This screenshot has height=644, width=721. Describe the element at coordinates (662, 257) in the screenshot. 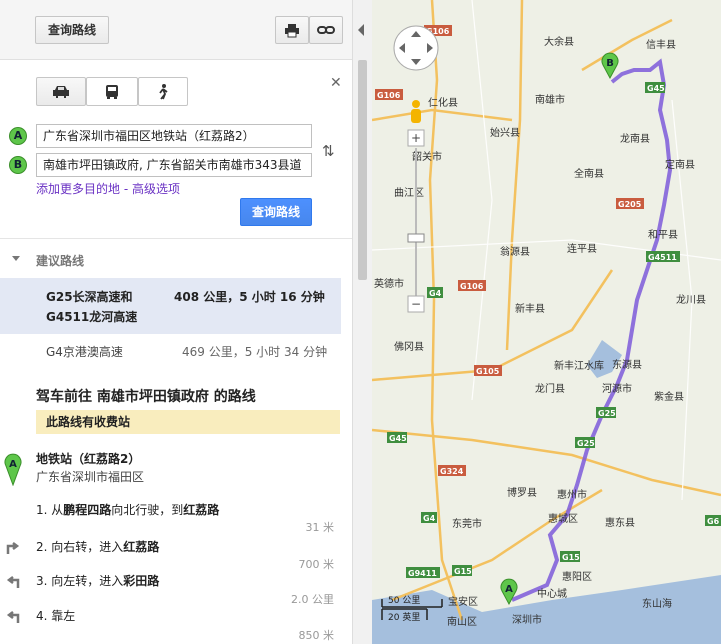

I see `svg-text: G4511` at that location.